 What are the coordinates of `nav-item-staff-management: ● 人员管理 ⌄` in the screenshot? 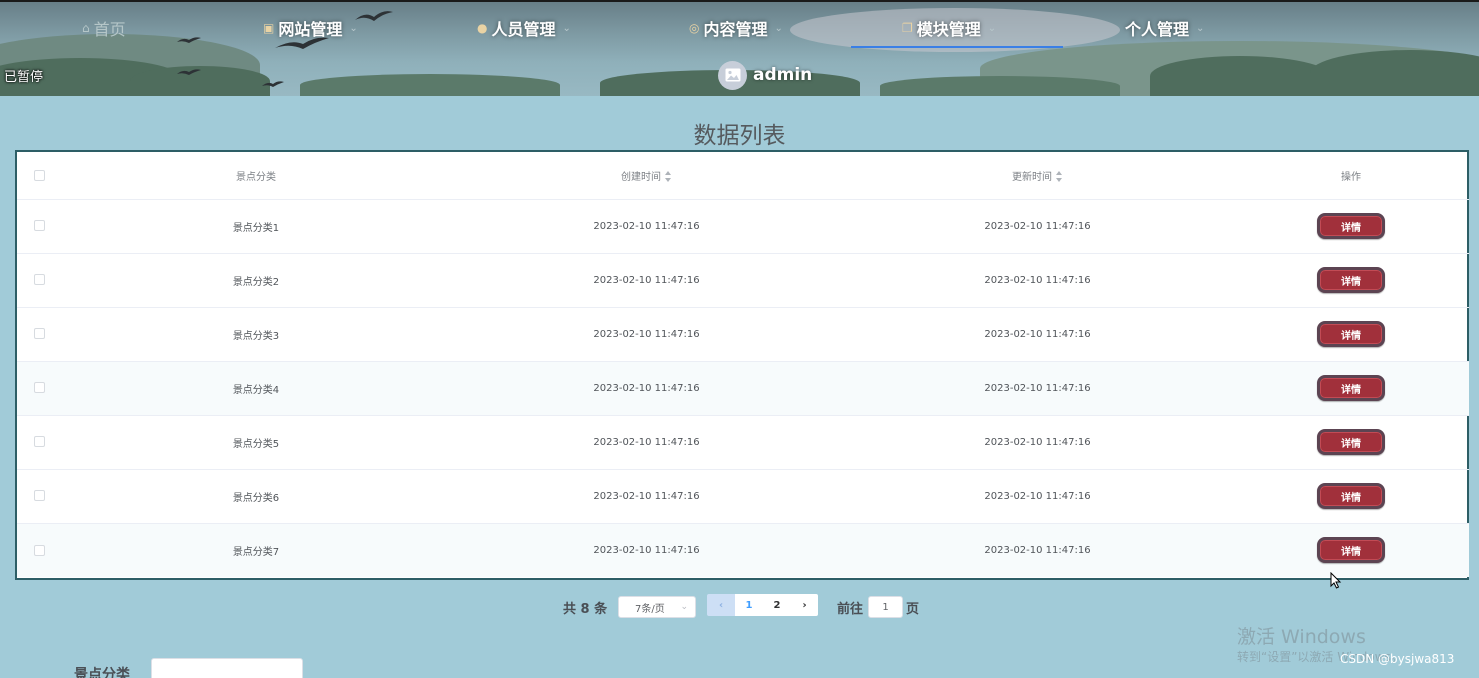 It's located at (524, 28).